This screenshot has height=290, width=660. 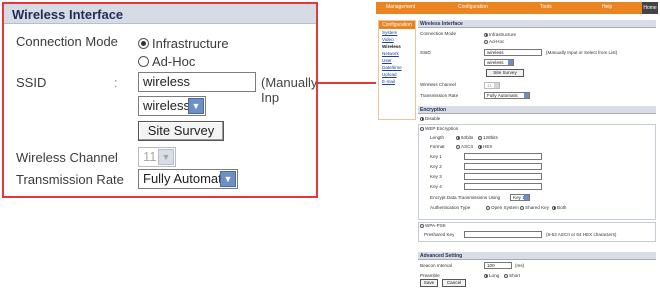 What do you see at coordinates (174, 61) in the screenshot?
I see `radio-adhoc-label: Ad-Hoc` at bounding box center [174, 61].